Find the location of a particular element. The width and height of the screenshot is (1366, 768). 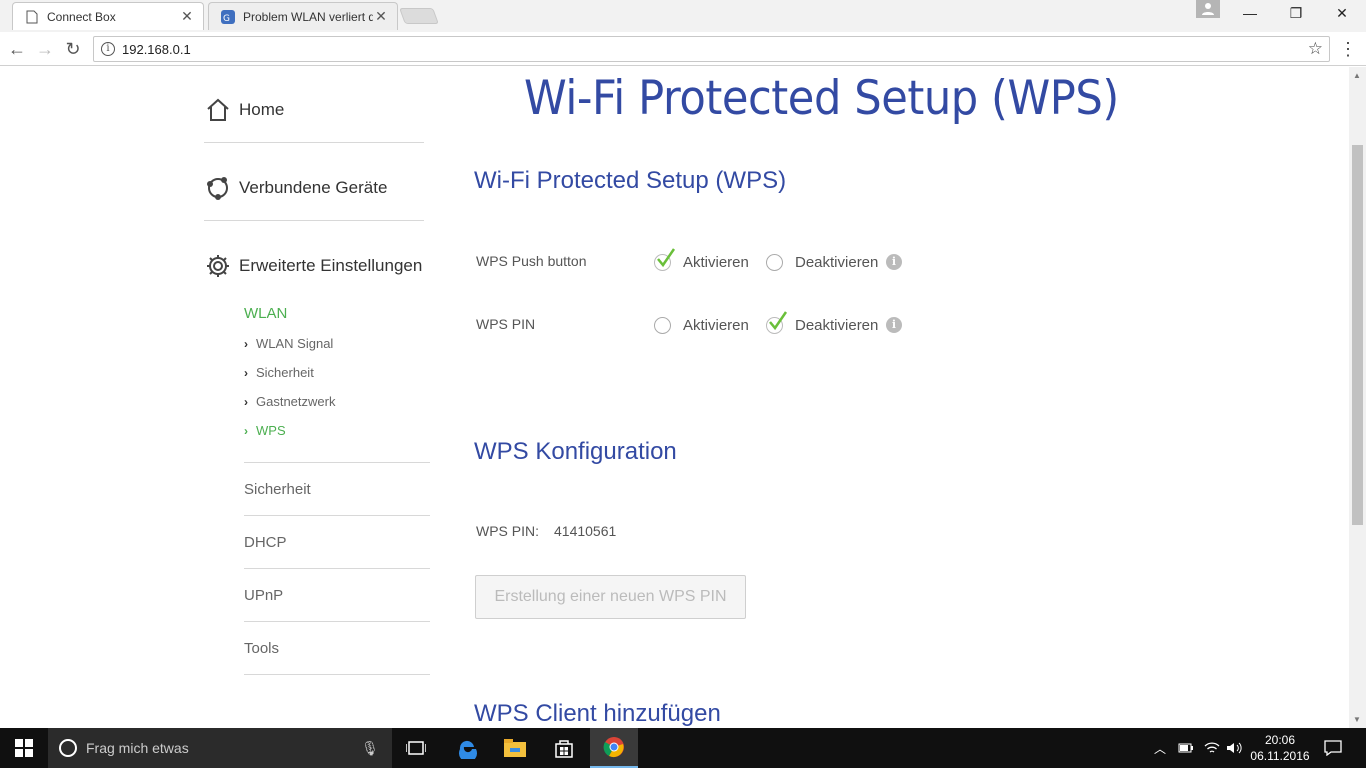

page-title: Wi-Fi Protected Setup (WPS) is located at coordinates (821, 98).